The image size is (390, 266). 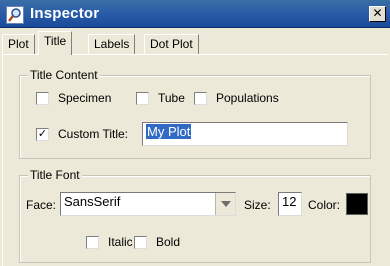 I want to click on tab-labels: Labels, so click(x=112, y=44).